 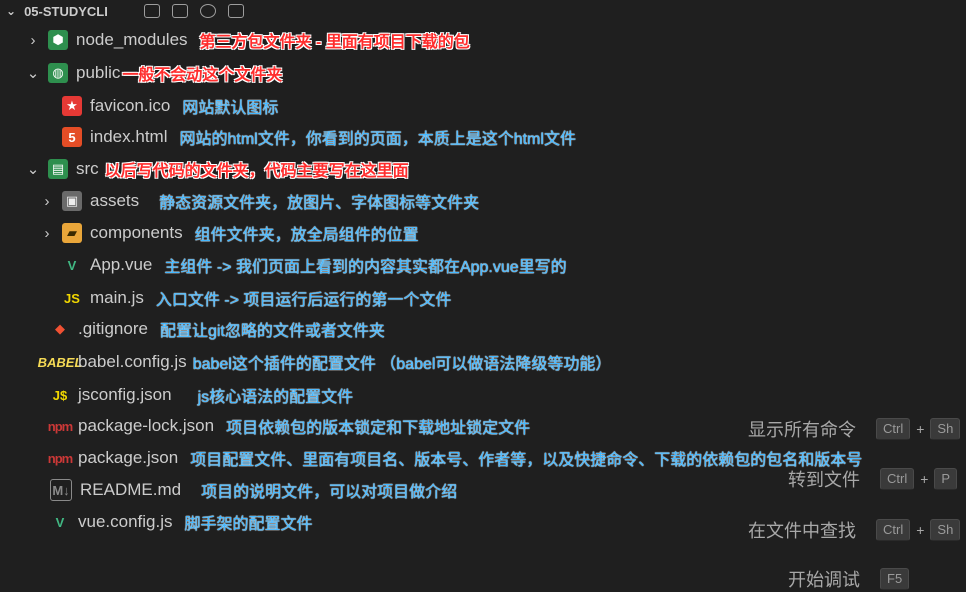 What do you see at coordinates (132, 361) in the screenshot?
I see `file-name: babel.config.js` at bounding box center [132, 361].